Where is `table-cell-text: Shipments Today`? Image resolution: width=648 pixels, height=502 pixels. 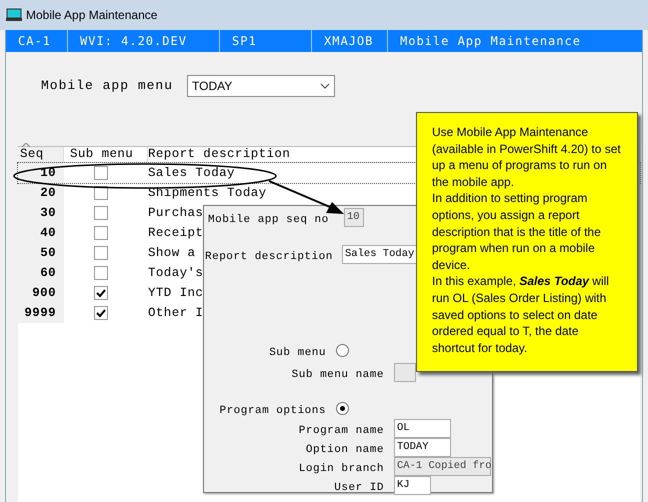 table-cell-text: Shipments Today is located at coordinates (207, 193).